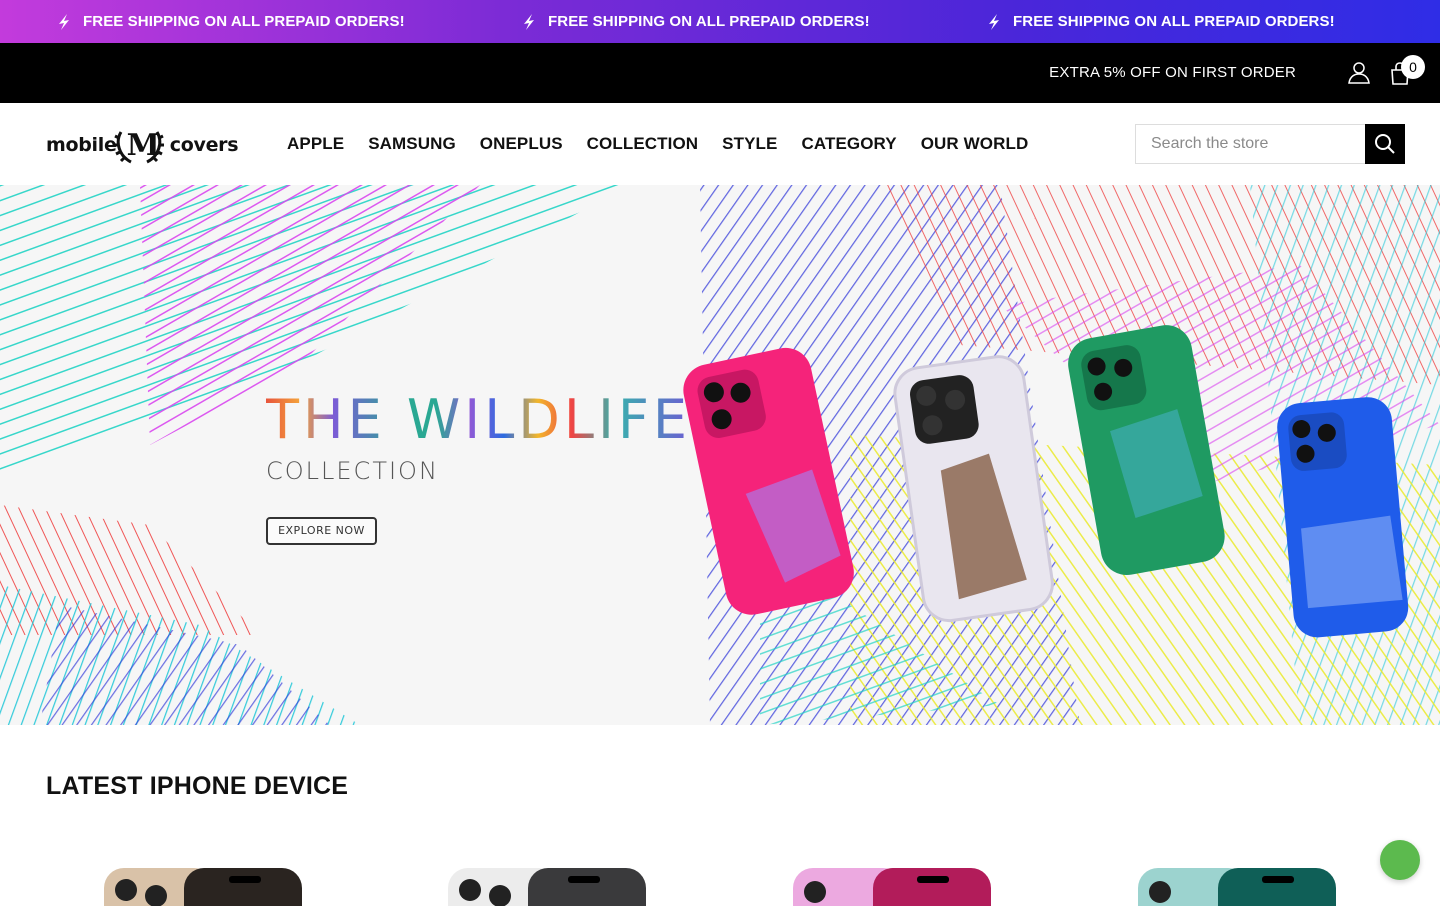 This screenshot has width=1440, height=906. Describe the element at coordinates (720, 73) in the screenshot. I see `top-bar: EXTRA 5% OFF ON FIRST ORDER 0` at that location.